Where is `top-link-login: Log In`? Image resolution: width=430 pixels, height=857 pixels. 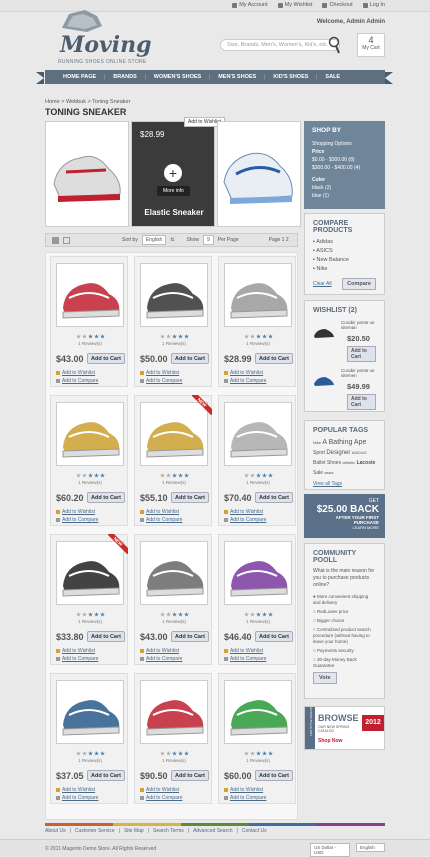 top-link-login: Log In is located at coordinates (373, 5).